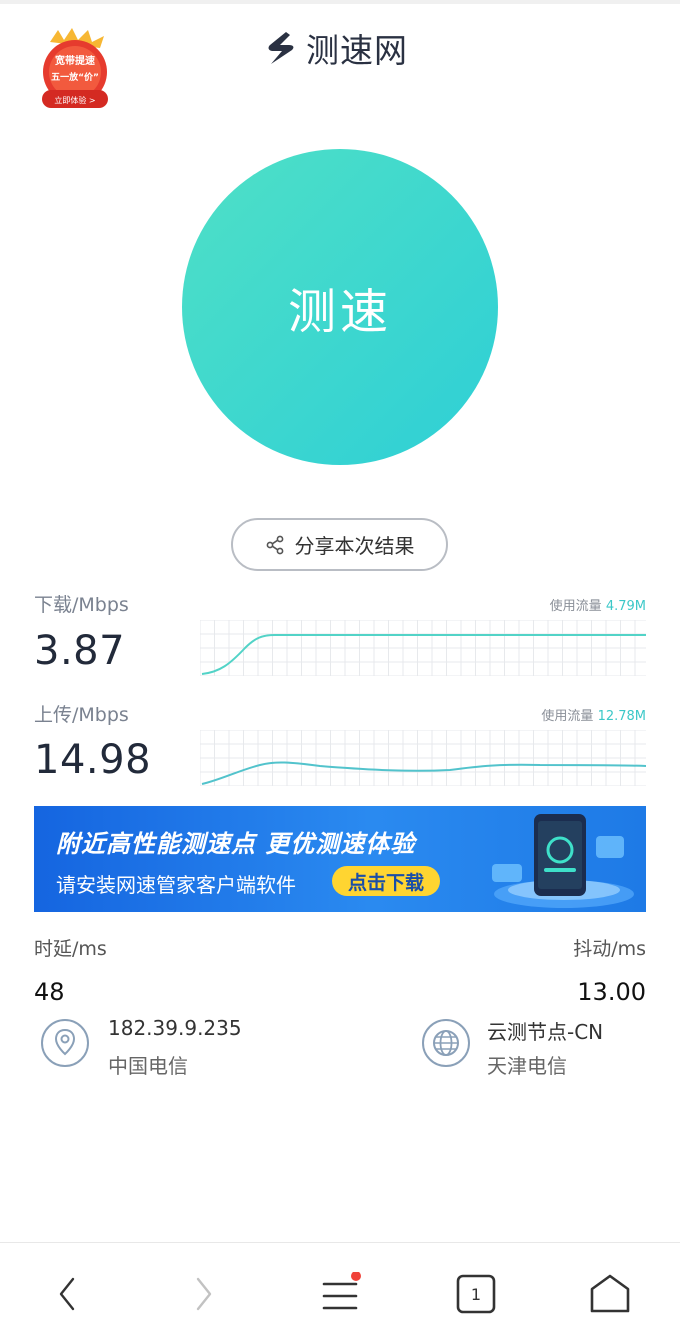 Image resolution: width=680 pixels, height=1344 pixels. I want to click on upload-speed-chart, so click(423, 758).